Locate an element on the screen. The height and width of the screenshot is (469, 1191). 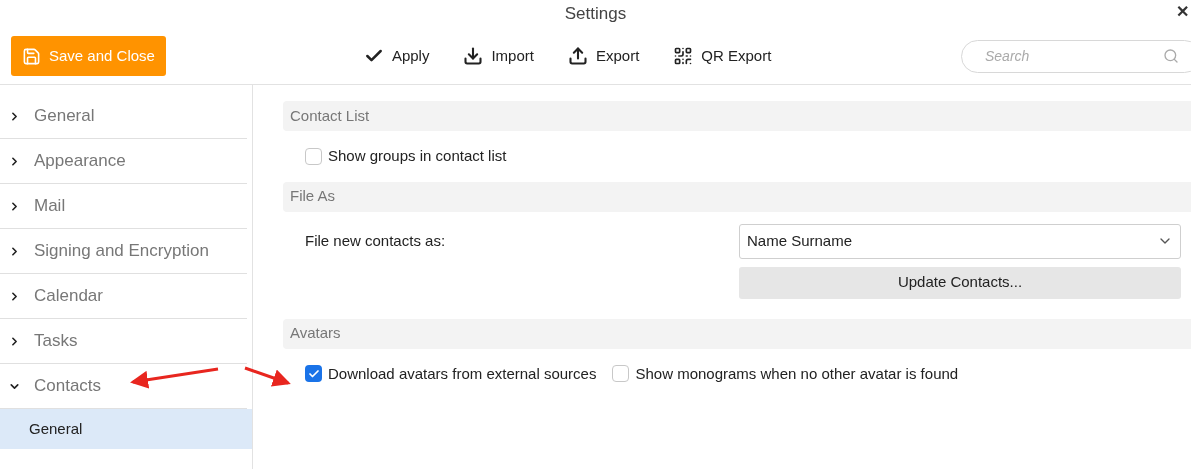
checkbox-label: Show groups in contact list is located at coordinates (417, 156).